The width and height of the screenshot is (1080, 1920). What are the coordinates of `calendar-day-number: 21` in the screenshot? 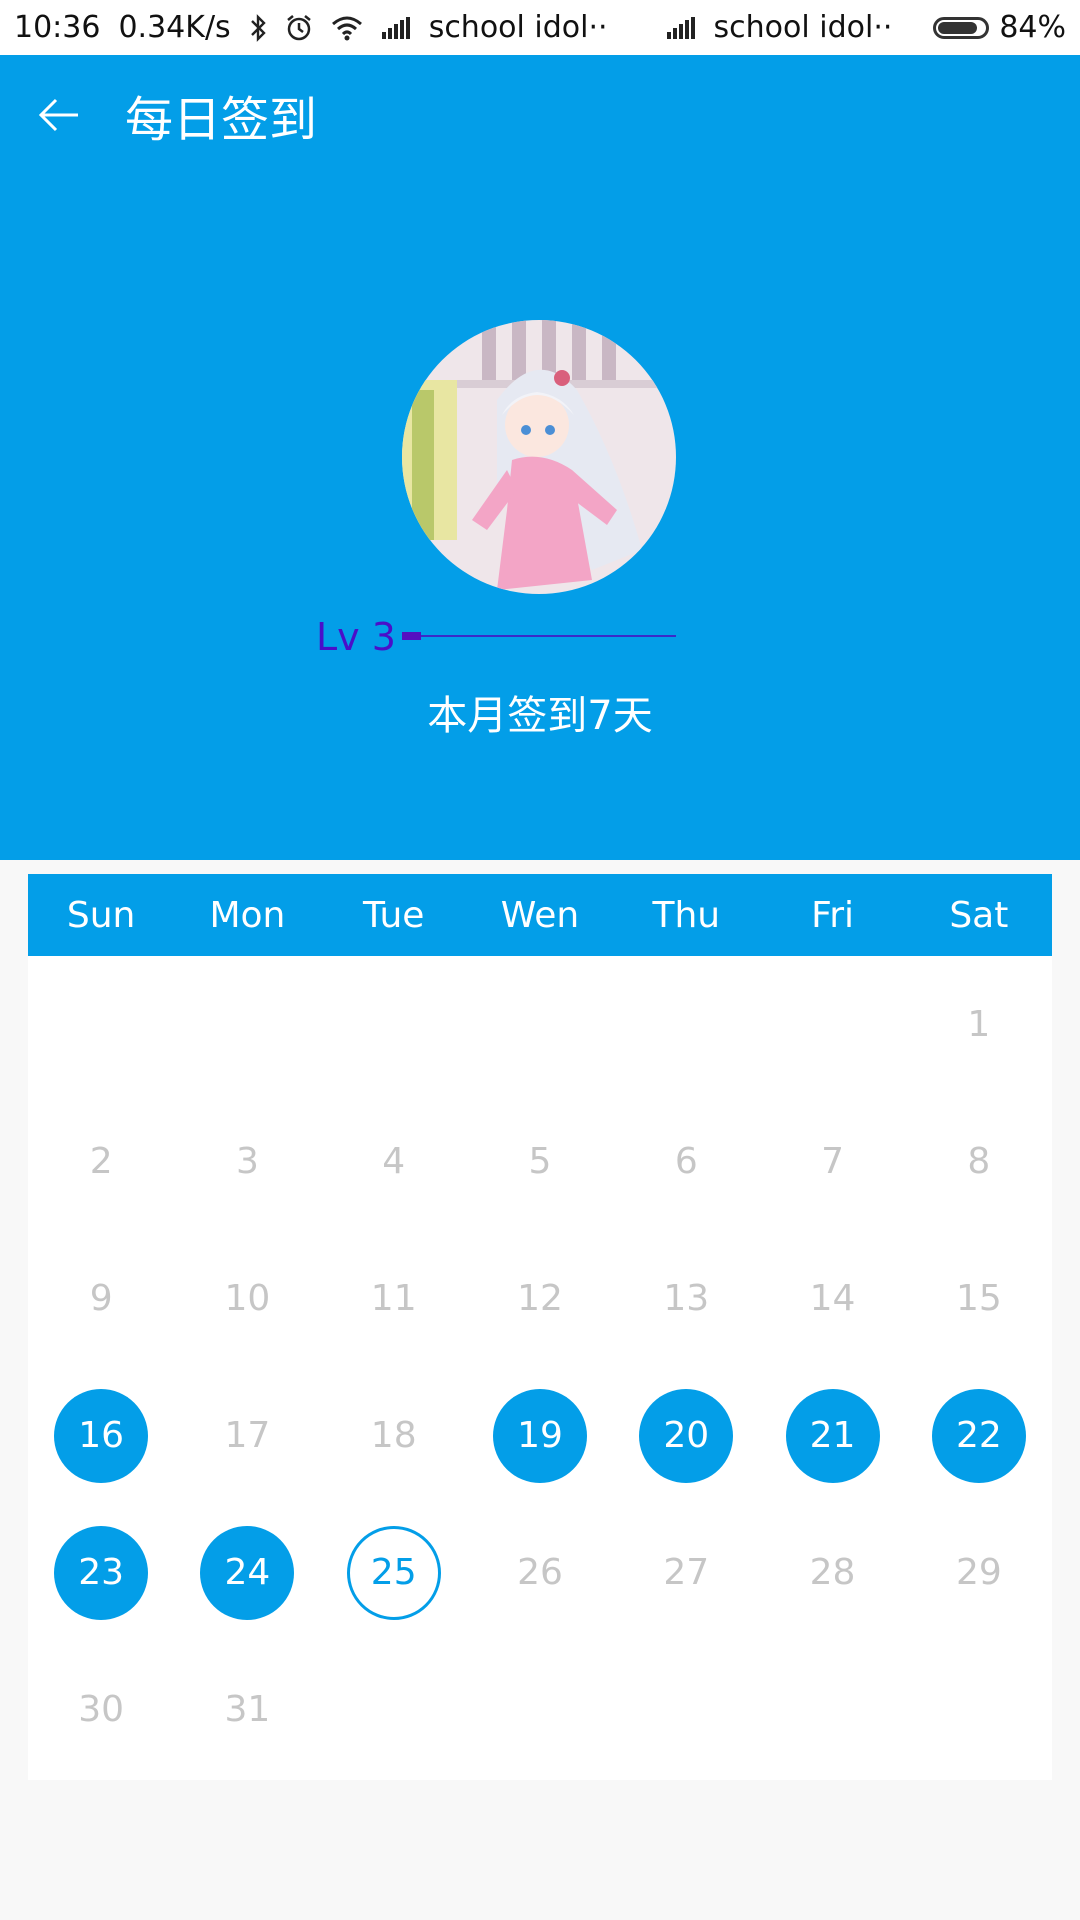 It's located at (832, 1435).